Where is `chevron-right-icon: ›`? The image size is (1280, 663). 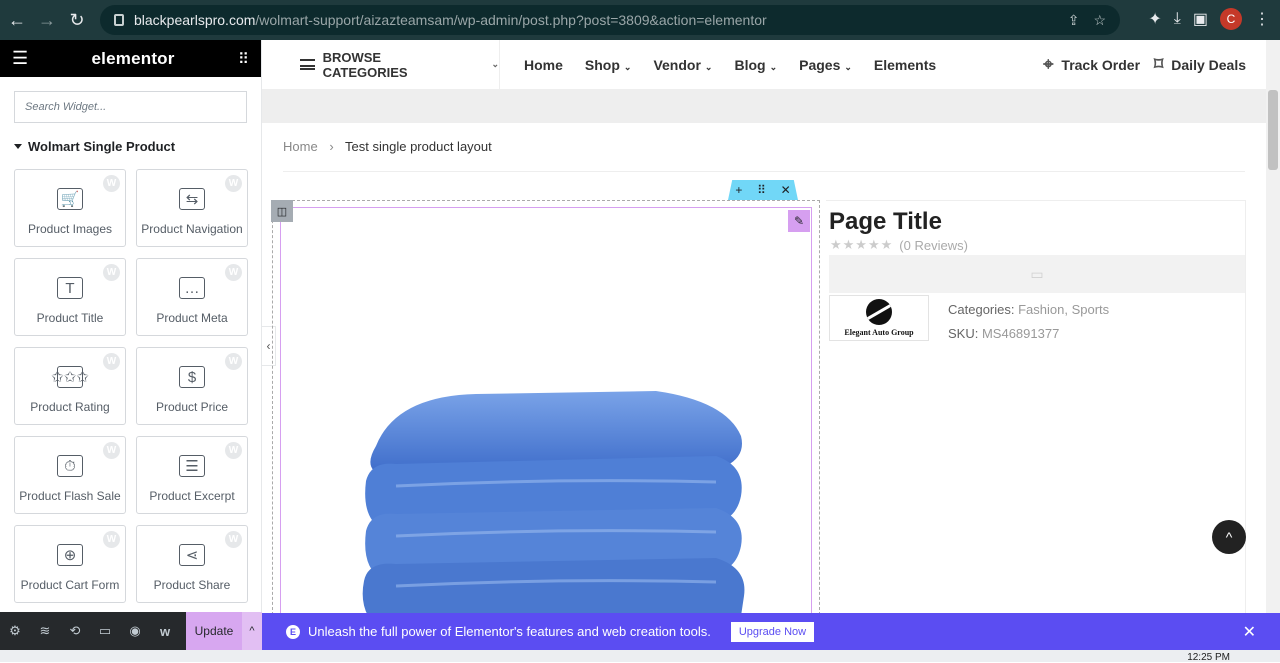
chevron-right-icon: › is located at coordinates (331, 146).